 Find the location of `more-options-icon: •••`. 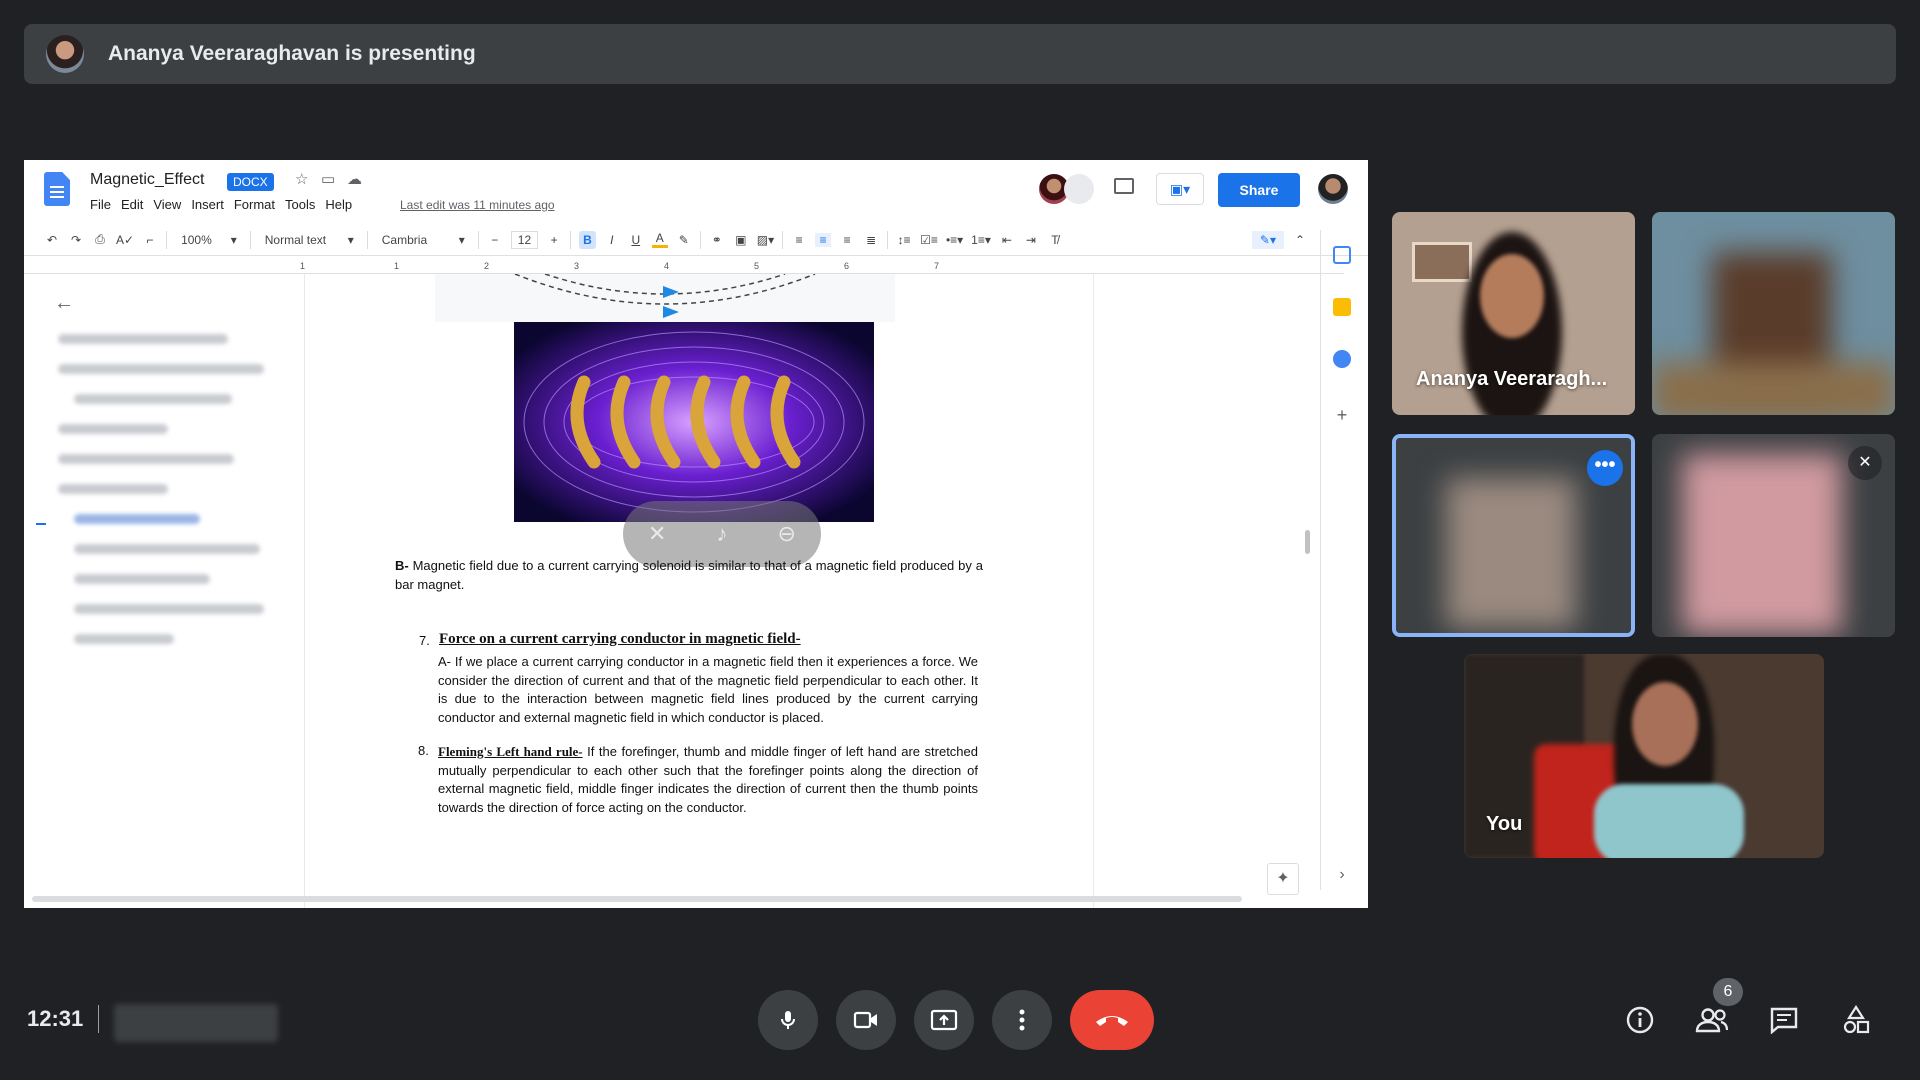

more-options-icon: ••• is located at coordinates (1605, 468).